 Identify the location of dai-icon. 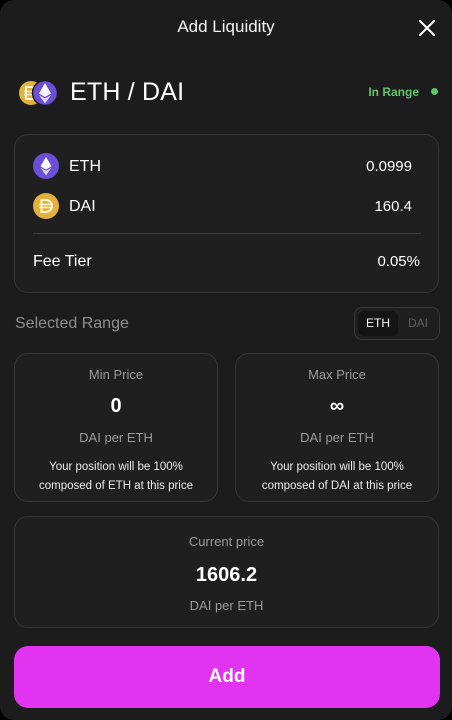
(46, 206).